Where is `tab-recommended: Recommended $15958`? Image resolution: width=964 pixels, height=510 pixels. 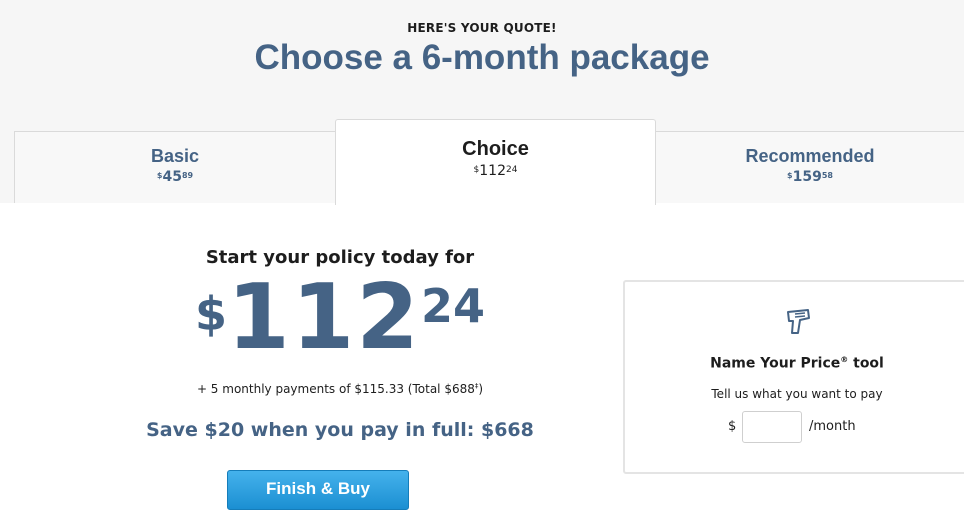 tab-recommended: Recommended $15958 is located at coordinates (809, 167).